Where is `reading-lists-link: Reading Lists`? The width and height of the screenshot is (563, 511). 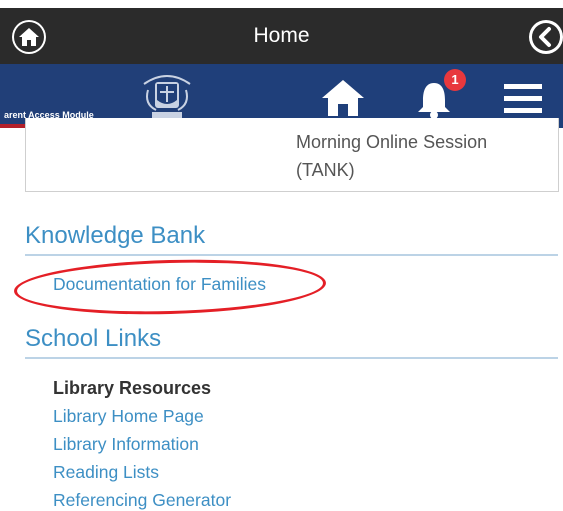
reading-lists-link: Reading Lists is located at coordinates (106, 472).